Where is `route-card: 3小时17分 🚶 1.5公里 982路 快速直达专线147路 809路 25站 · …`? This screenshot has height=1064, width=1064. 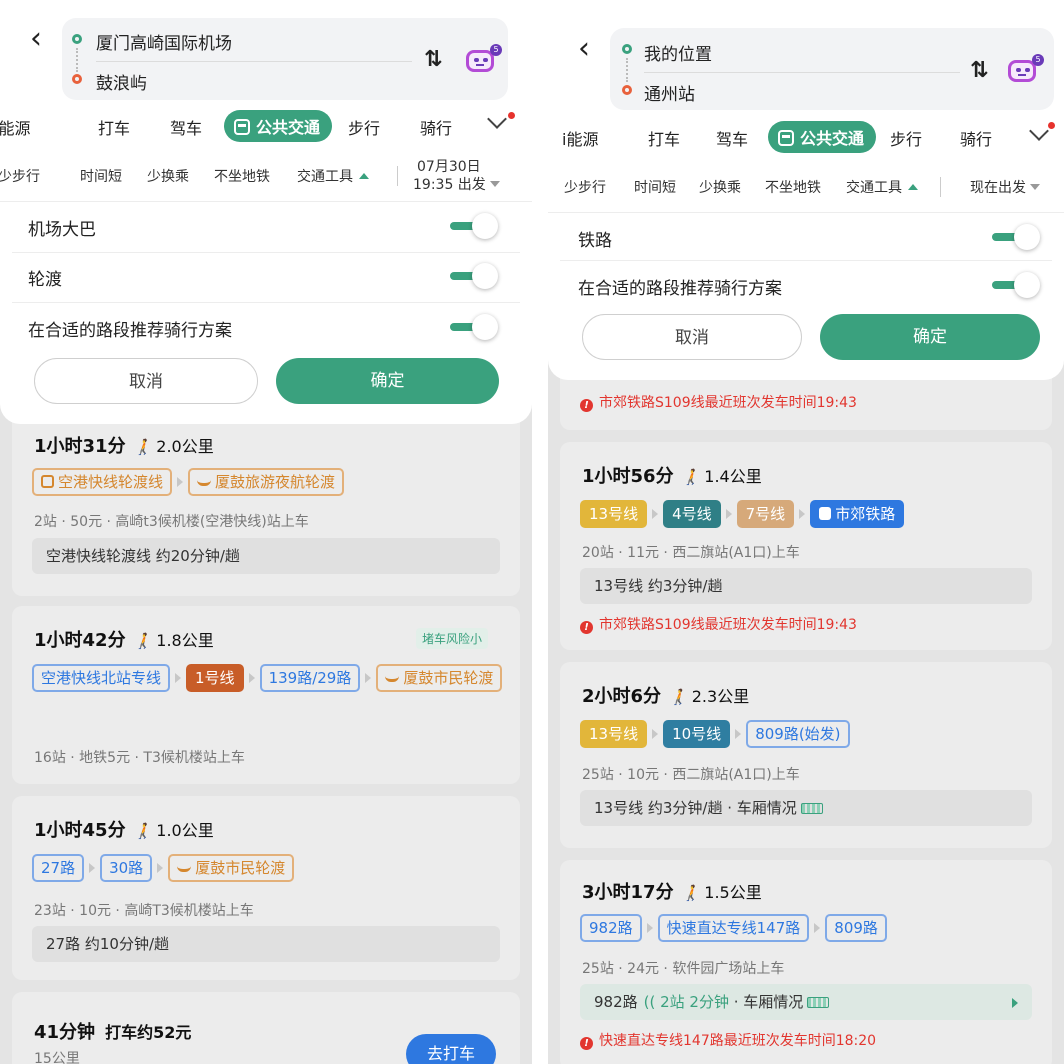 route-card: 3小时17分 🚶 1.5公里 982路 快速直达专线147路 809路 25站 · … is located at coordinates (806, 962).